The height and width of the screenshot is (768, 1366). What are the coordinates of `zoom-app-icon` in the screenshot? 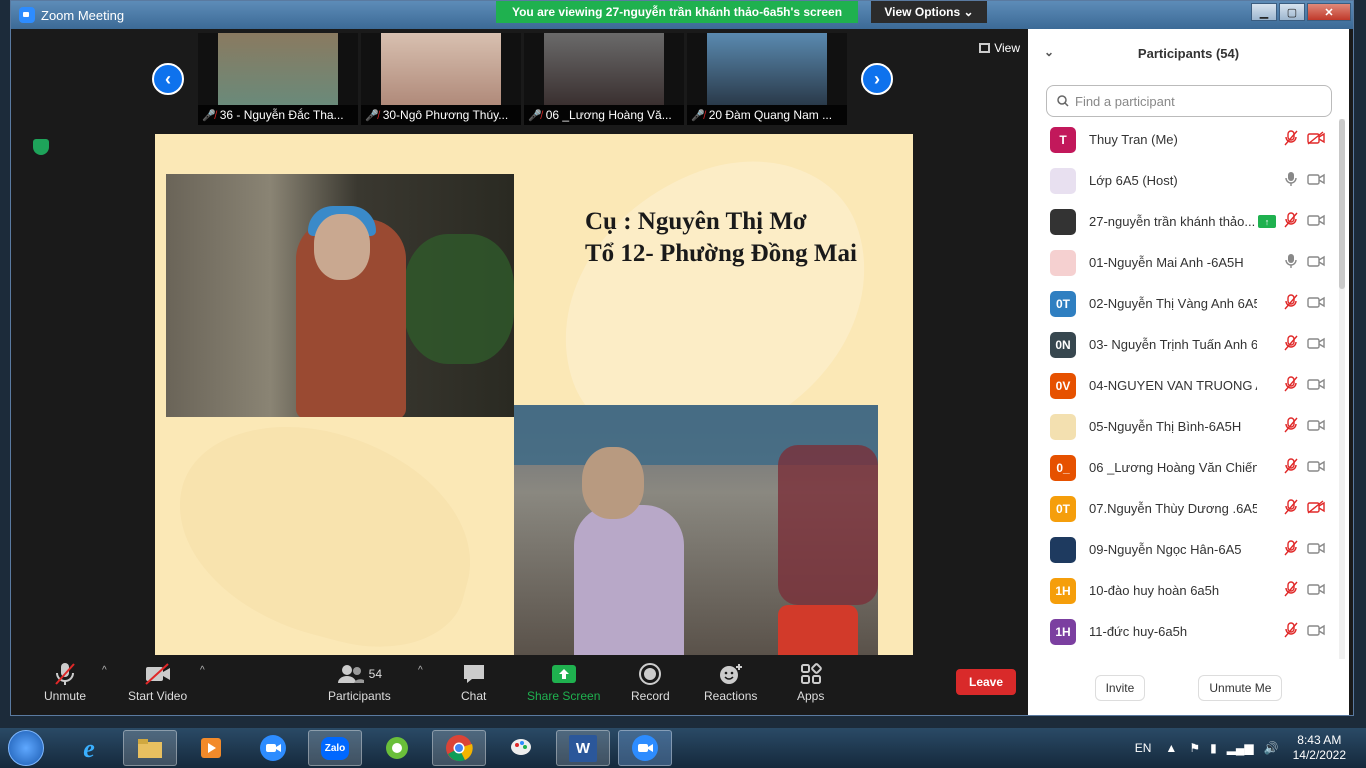 It's located at (273, 748).